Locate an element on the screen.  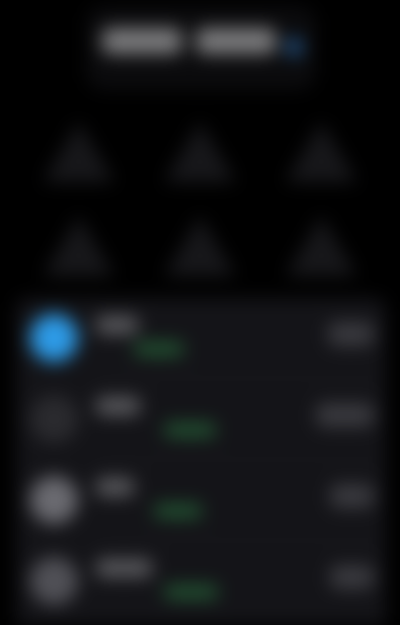
header-pill is located at coordinates (201, 48).